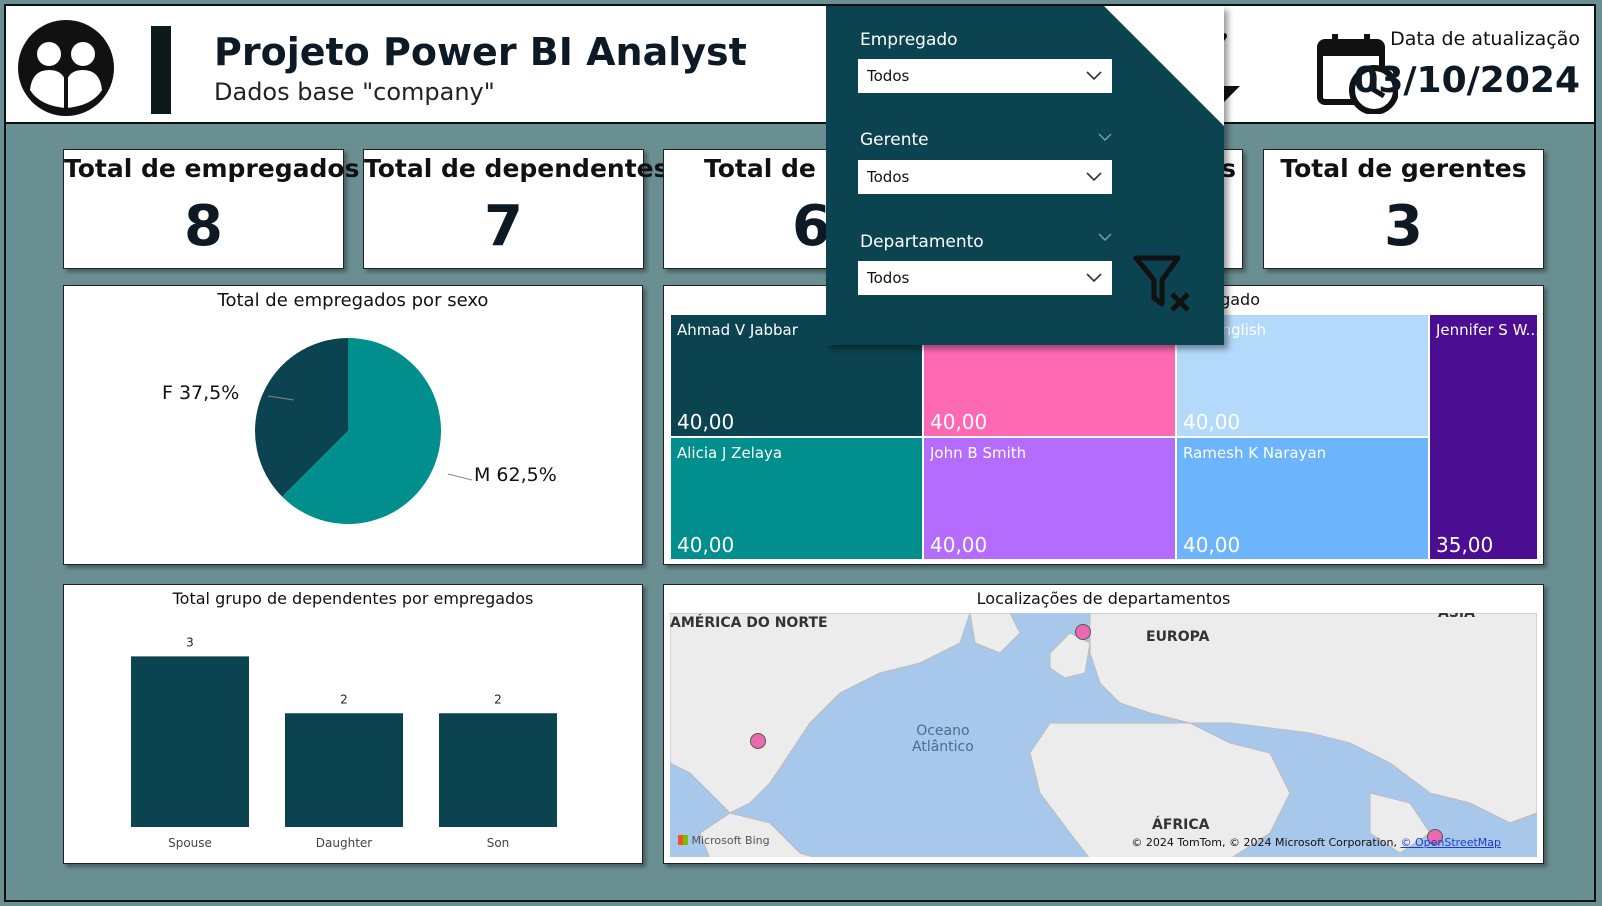 This screenshot has width=1602, height=906. What do you see at coordinates (749, 623) in the screenshot?
I see `map-label-north-america: AMÉRICA DO NORTE` at bounding box center [749, 623].